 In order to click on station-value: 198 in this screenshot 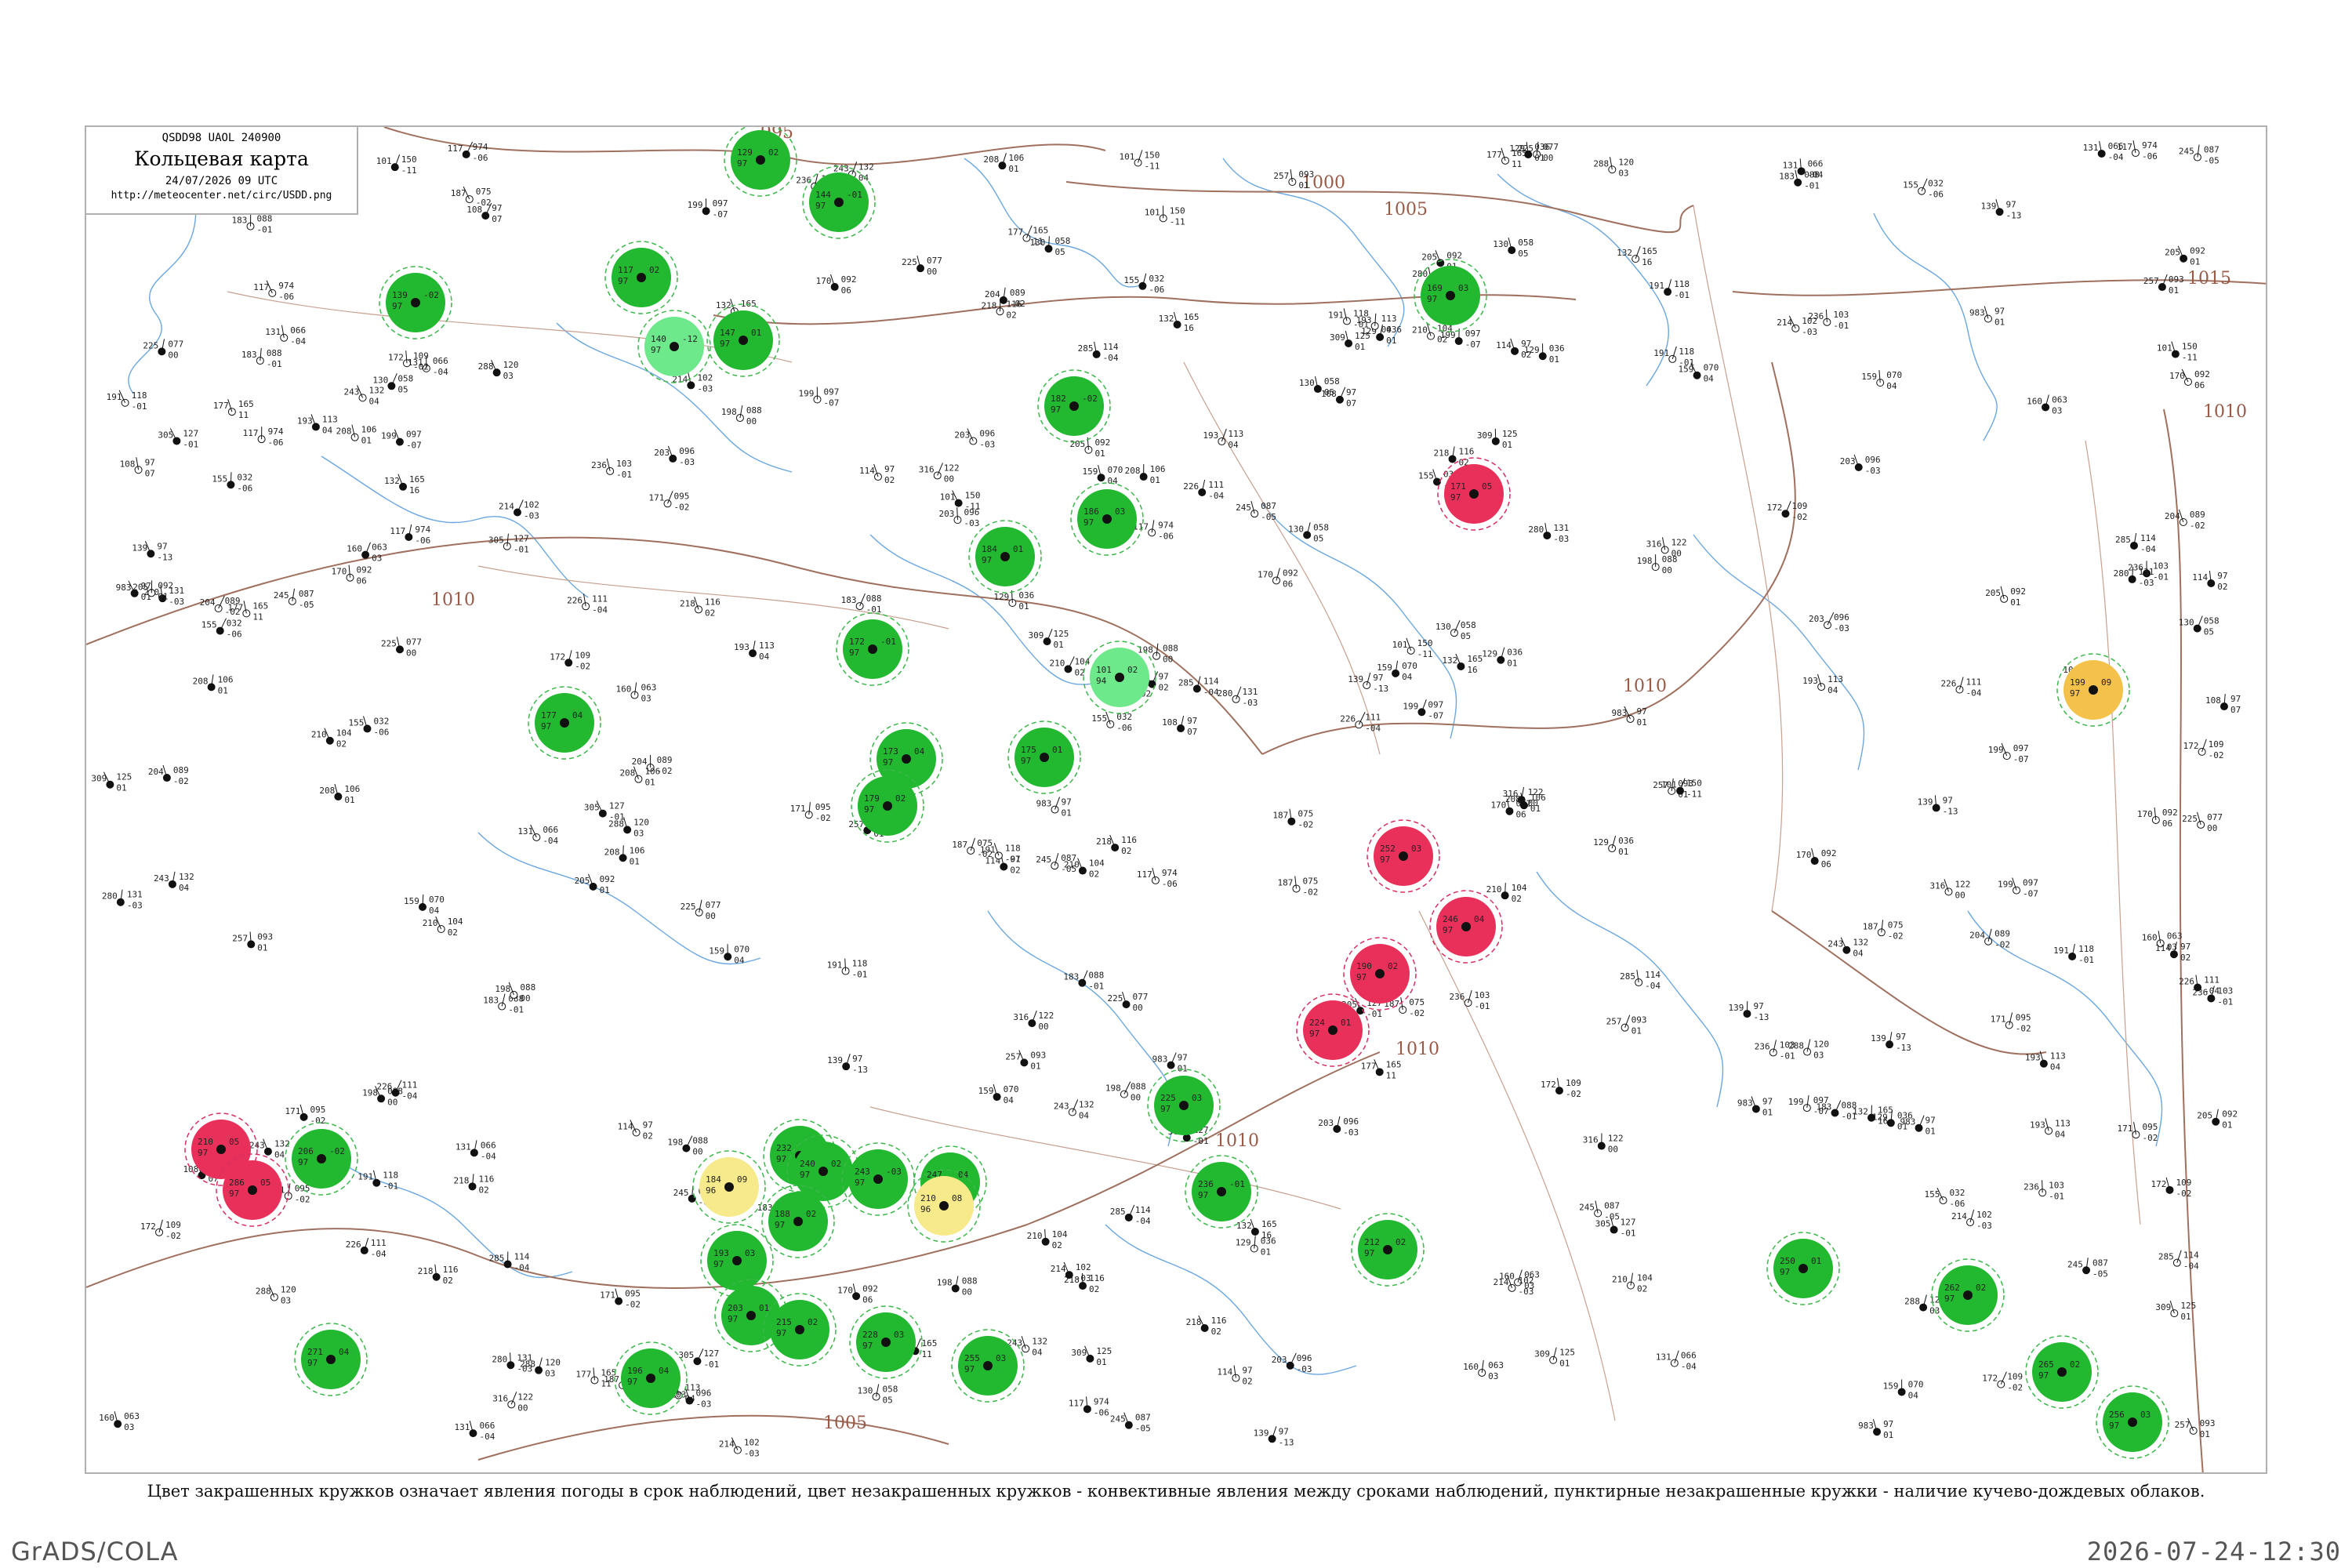, I will do `click(370, 1092)`.